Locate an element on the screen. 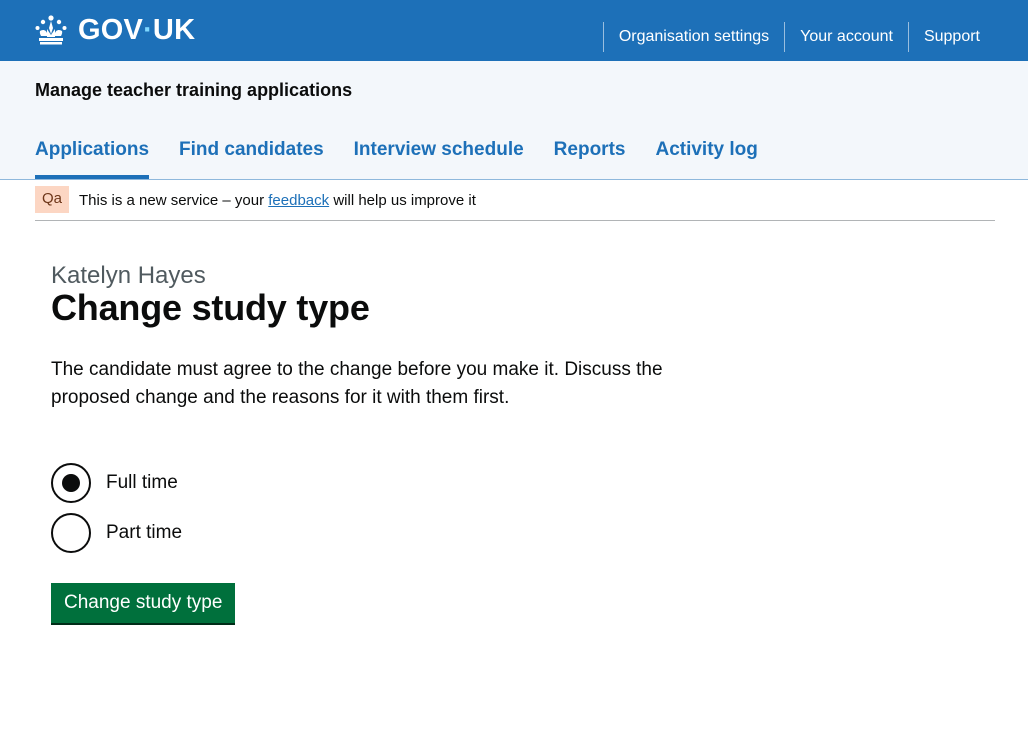  change-study-type-button: Change study type is located at coordinates (143, 603).